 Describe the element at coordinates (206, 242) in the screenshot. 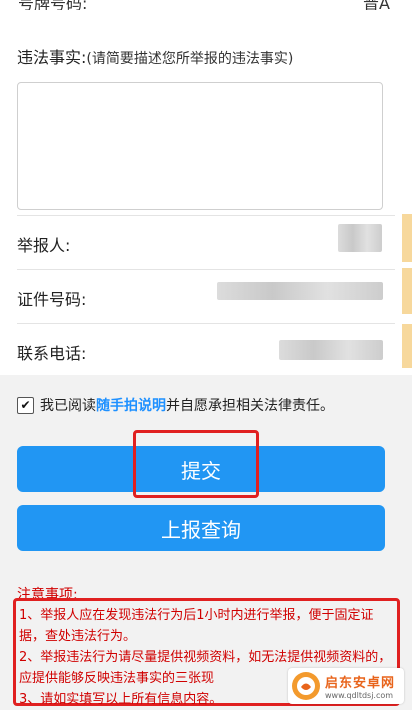

I see `reporter-row: 举报人:` at that location.